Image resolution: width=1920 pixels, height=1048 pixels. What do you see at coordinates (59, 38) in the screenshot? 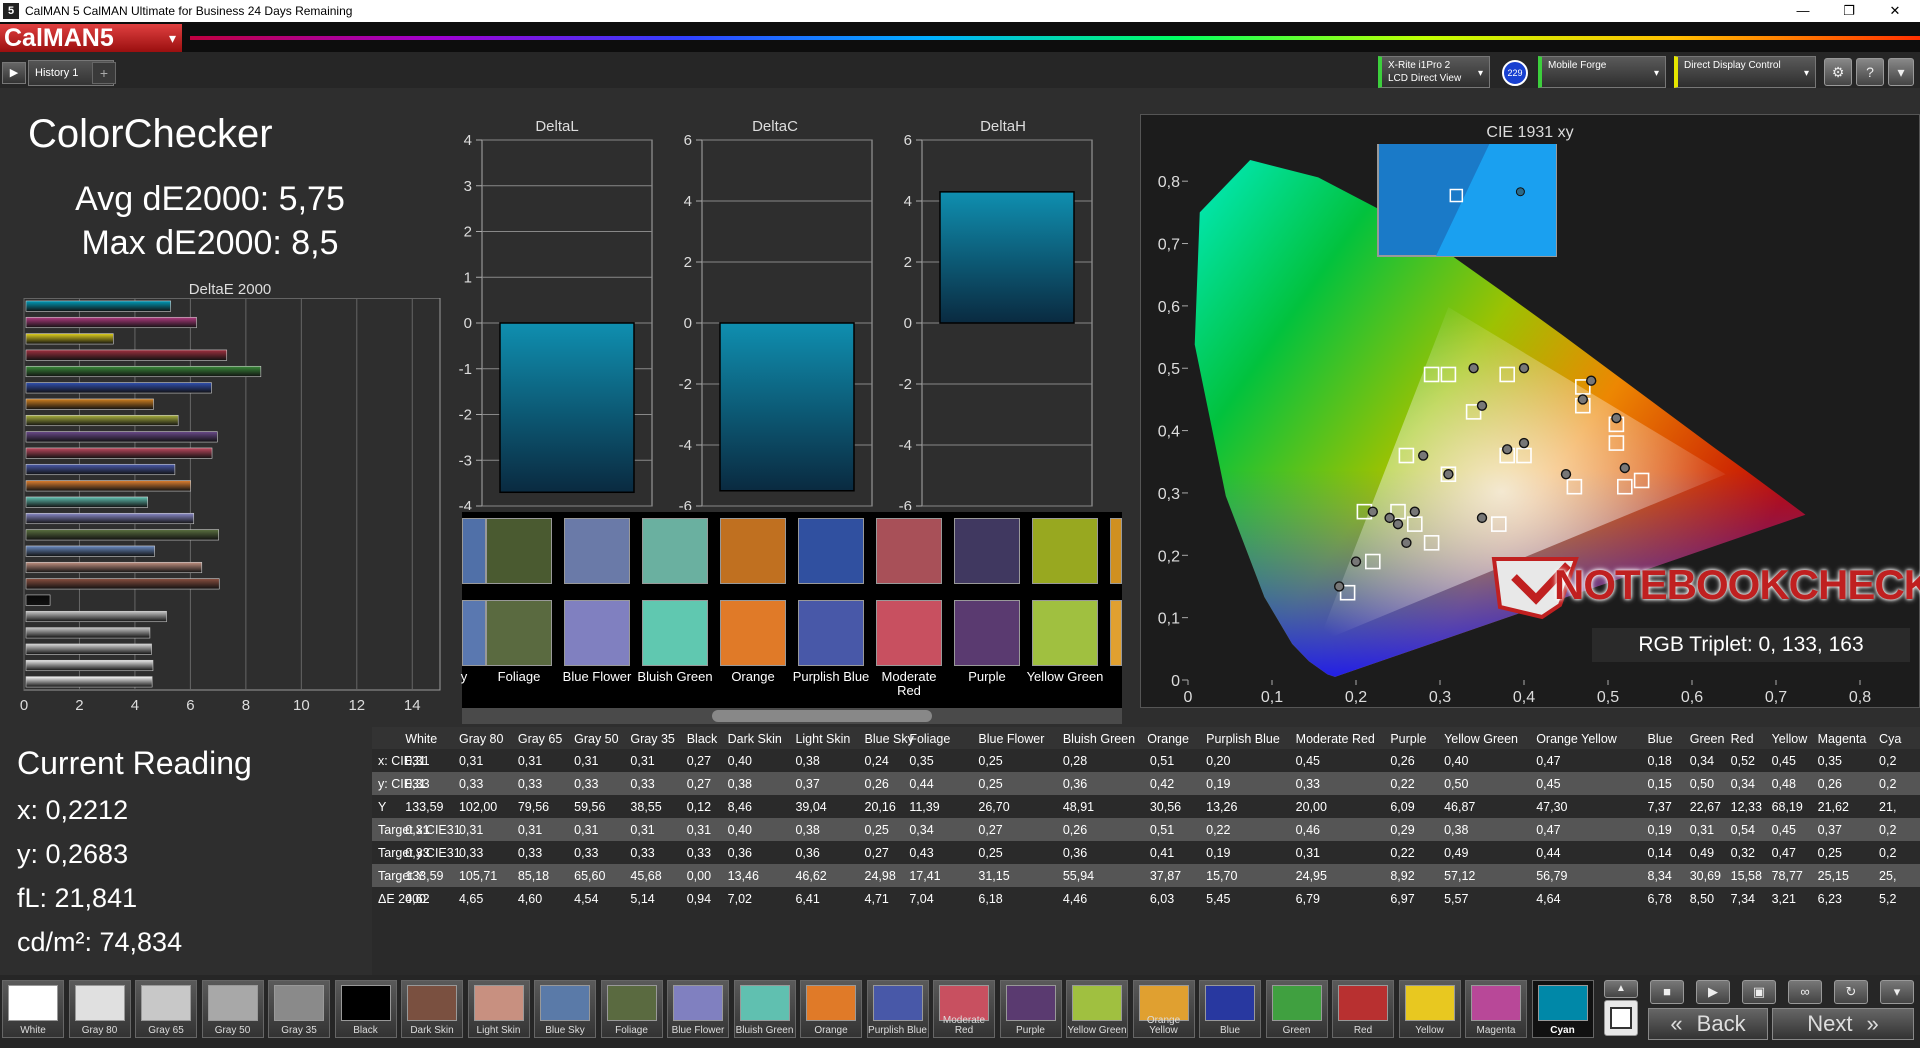
I see `logo-text: CalMAN5` at bounding box center [59, 38].